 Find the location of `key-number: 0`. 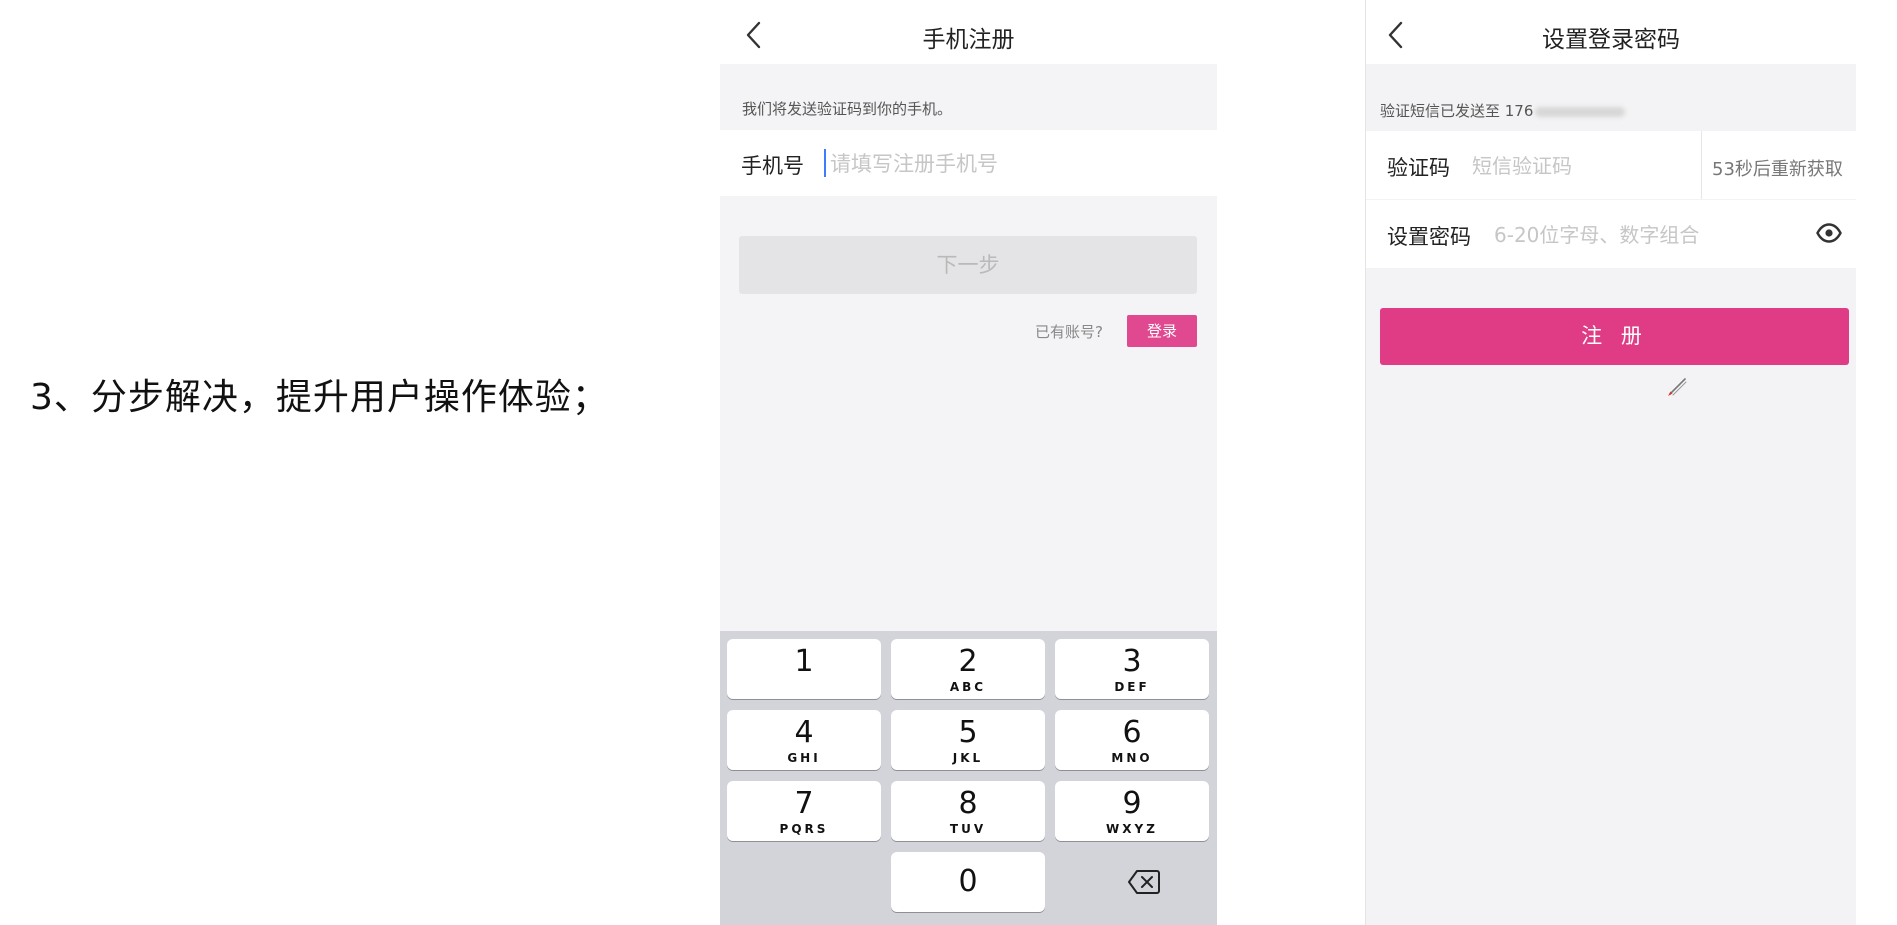

key-number: 0 is located at coordinates (968, 881).